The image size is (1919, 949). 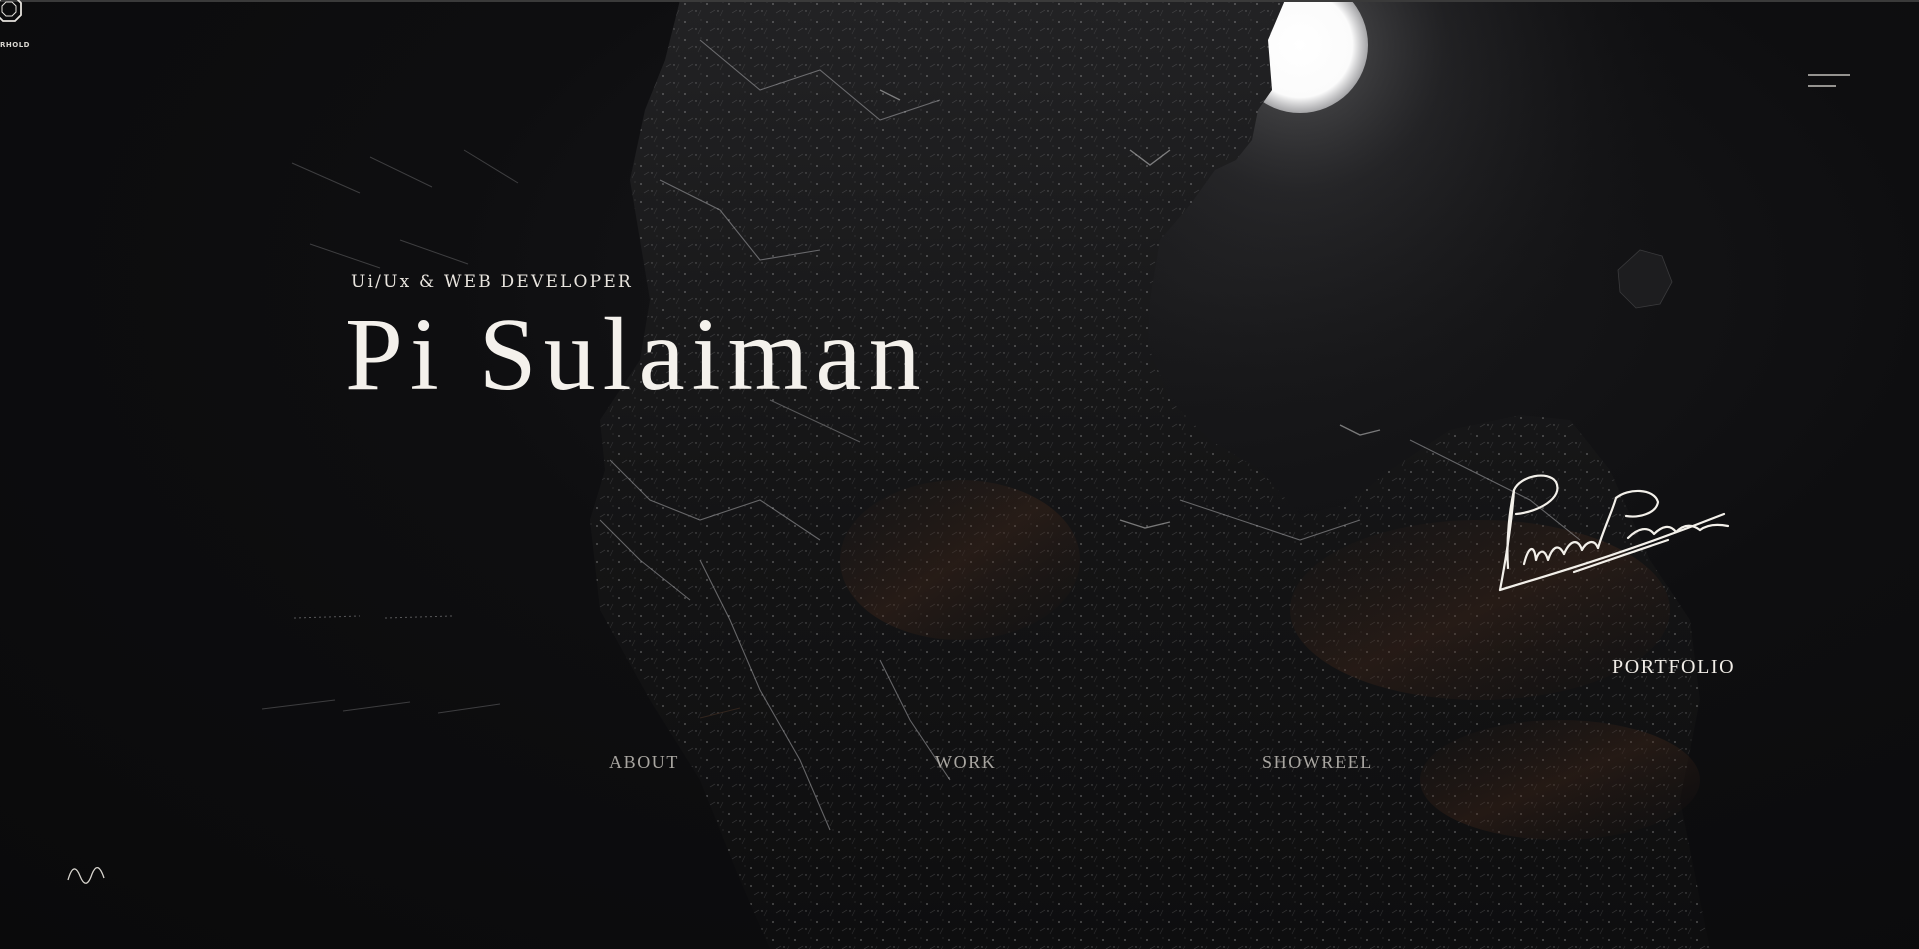 I want to click on top-border, so click(x=959, y=1).